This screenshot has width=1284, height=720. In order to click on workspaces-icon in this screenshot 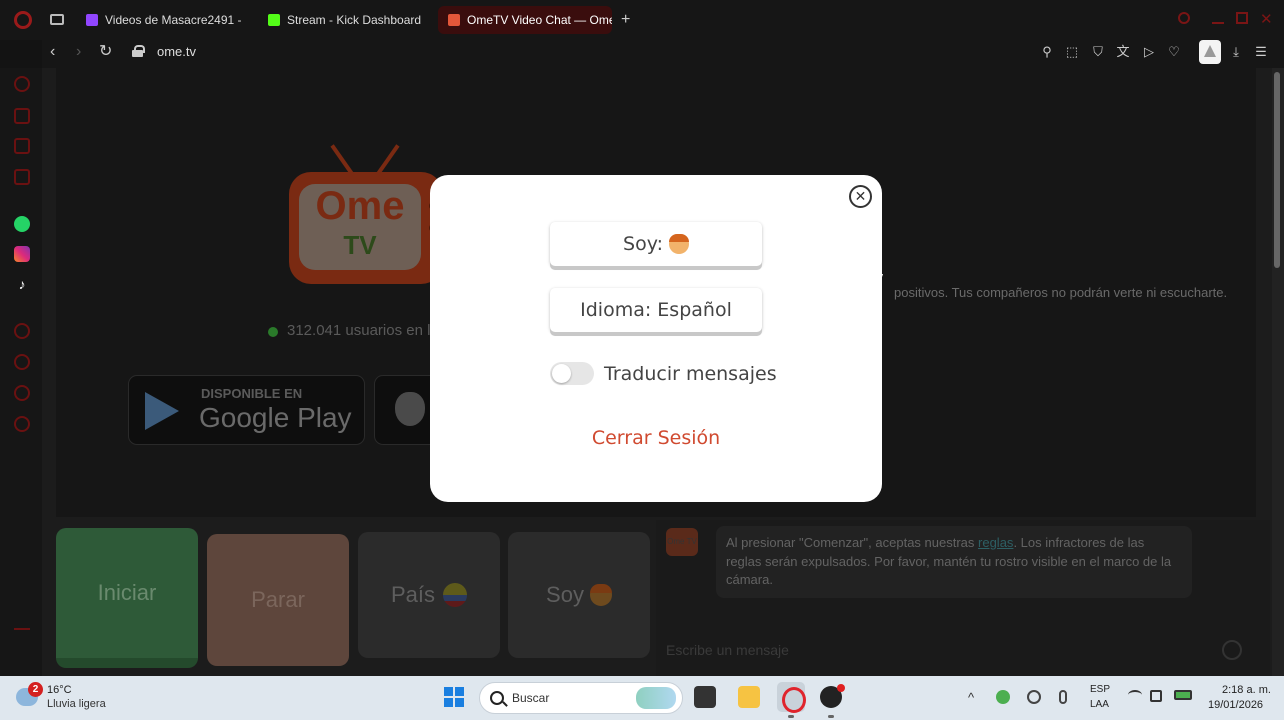, I will do `click(22, 116)`.